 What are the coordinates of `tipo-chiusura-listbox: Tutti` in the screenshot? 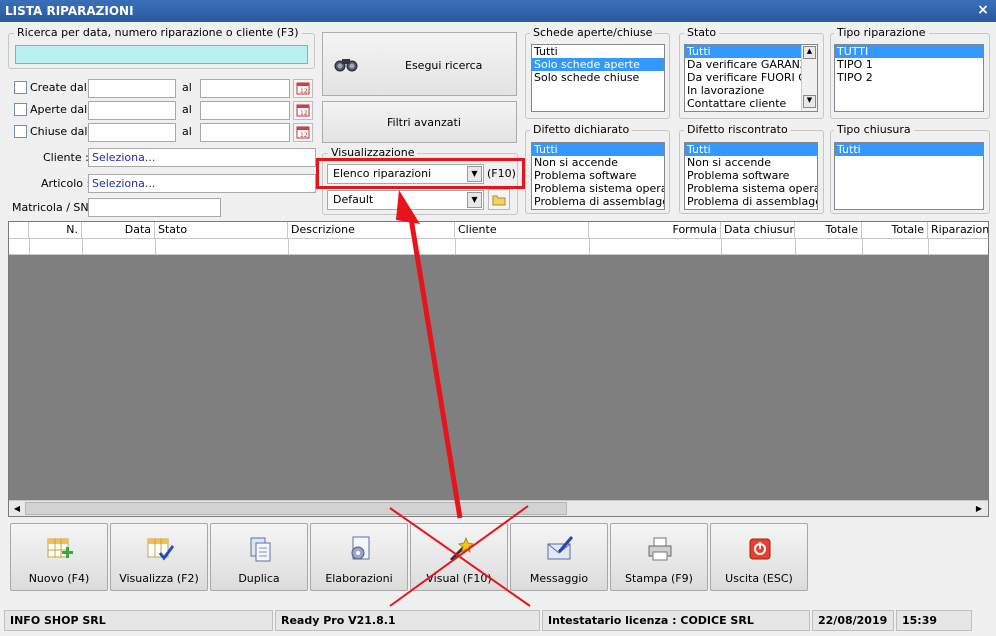 It's located at (909, 176).